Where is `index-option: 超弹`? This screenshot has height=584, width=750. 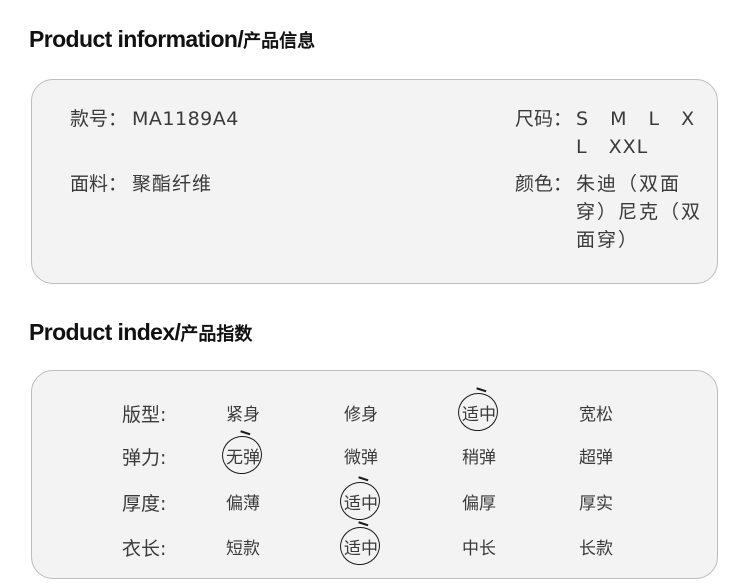 index-option: 超弹 is located at coordinates (596, 457).